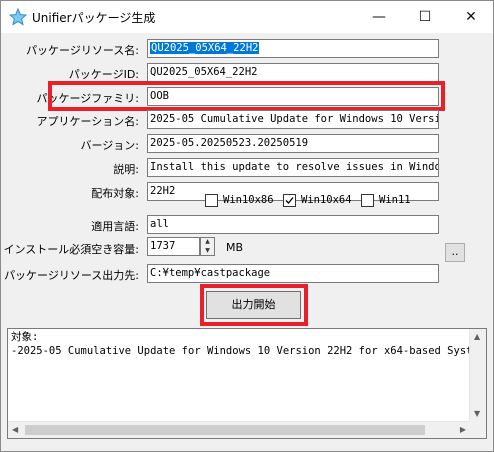  What do you see at coordinates (25, 337) in the screenshot?
I see `log-line: 対象:` at bounding box center [25, 337].